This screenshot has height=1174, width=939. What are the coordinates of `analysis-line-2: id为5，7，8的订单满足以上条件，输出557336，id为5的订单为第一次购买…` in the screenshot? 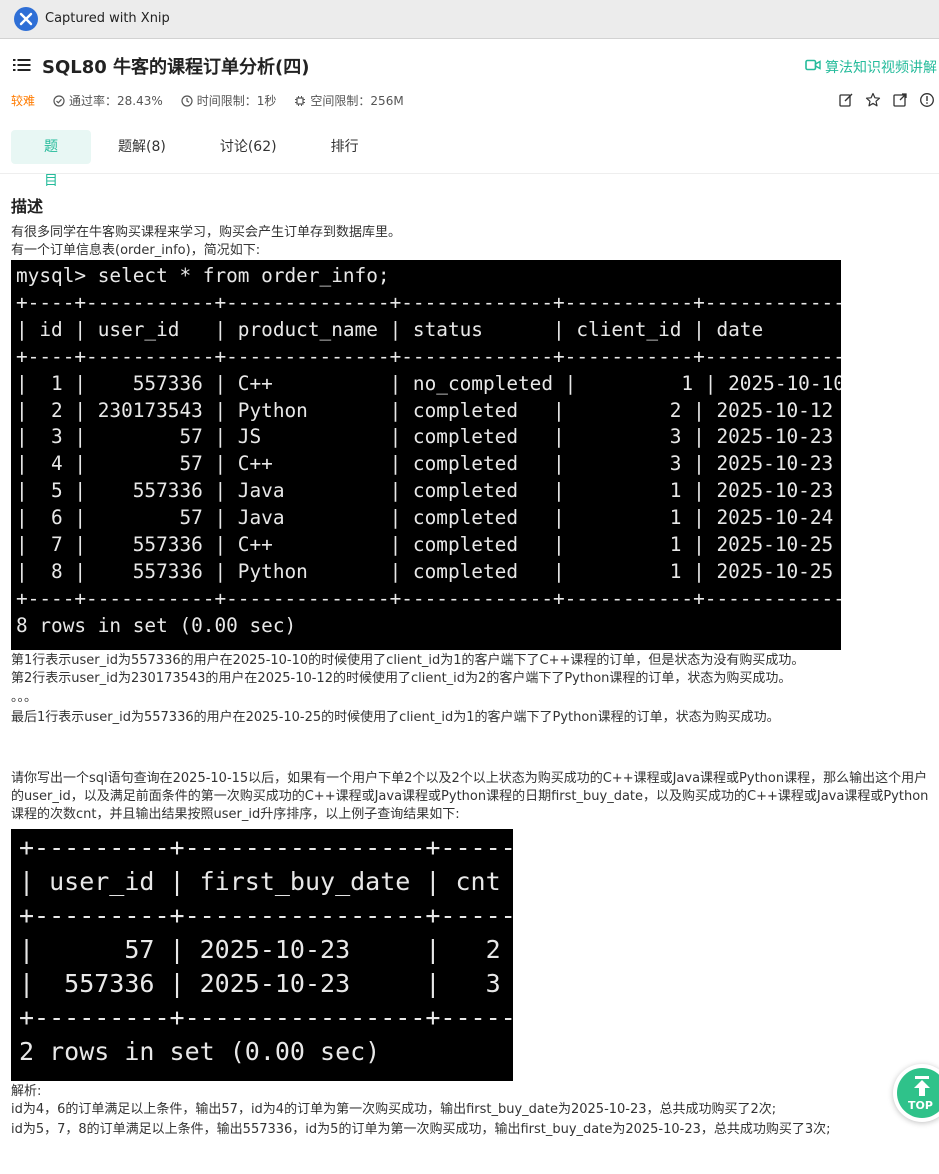 It's located at (421, 1129).